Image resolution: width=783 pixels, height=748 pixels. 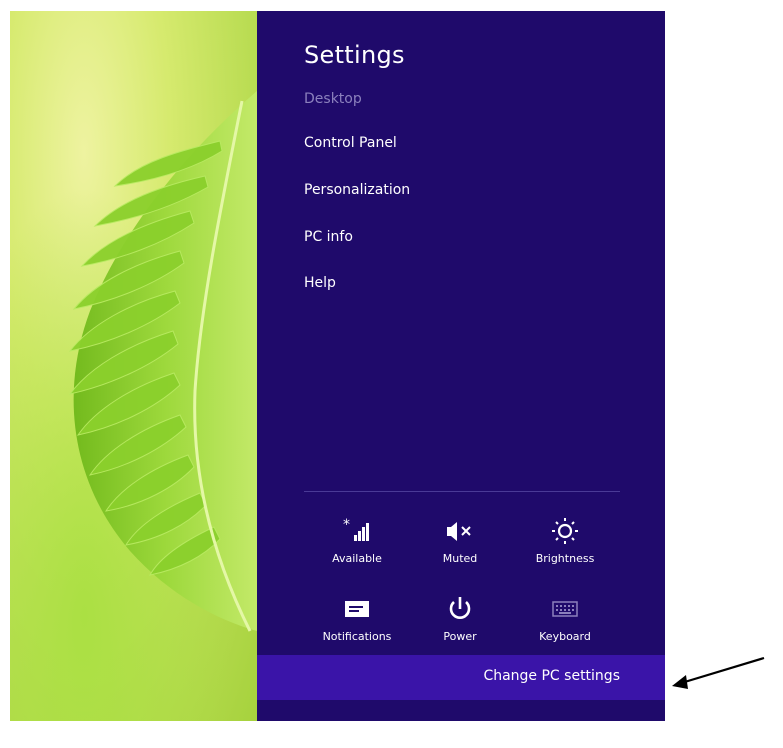 I want to click on network-tile: * Available, so click(x=357, y=548).